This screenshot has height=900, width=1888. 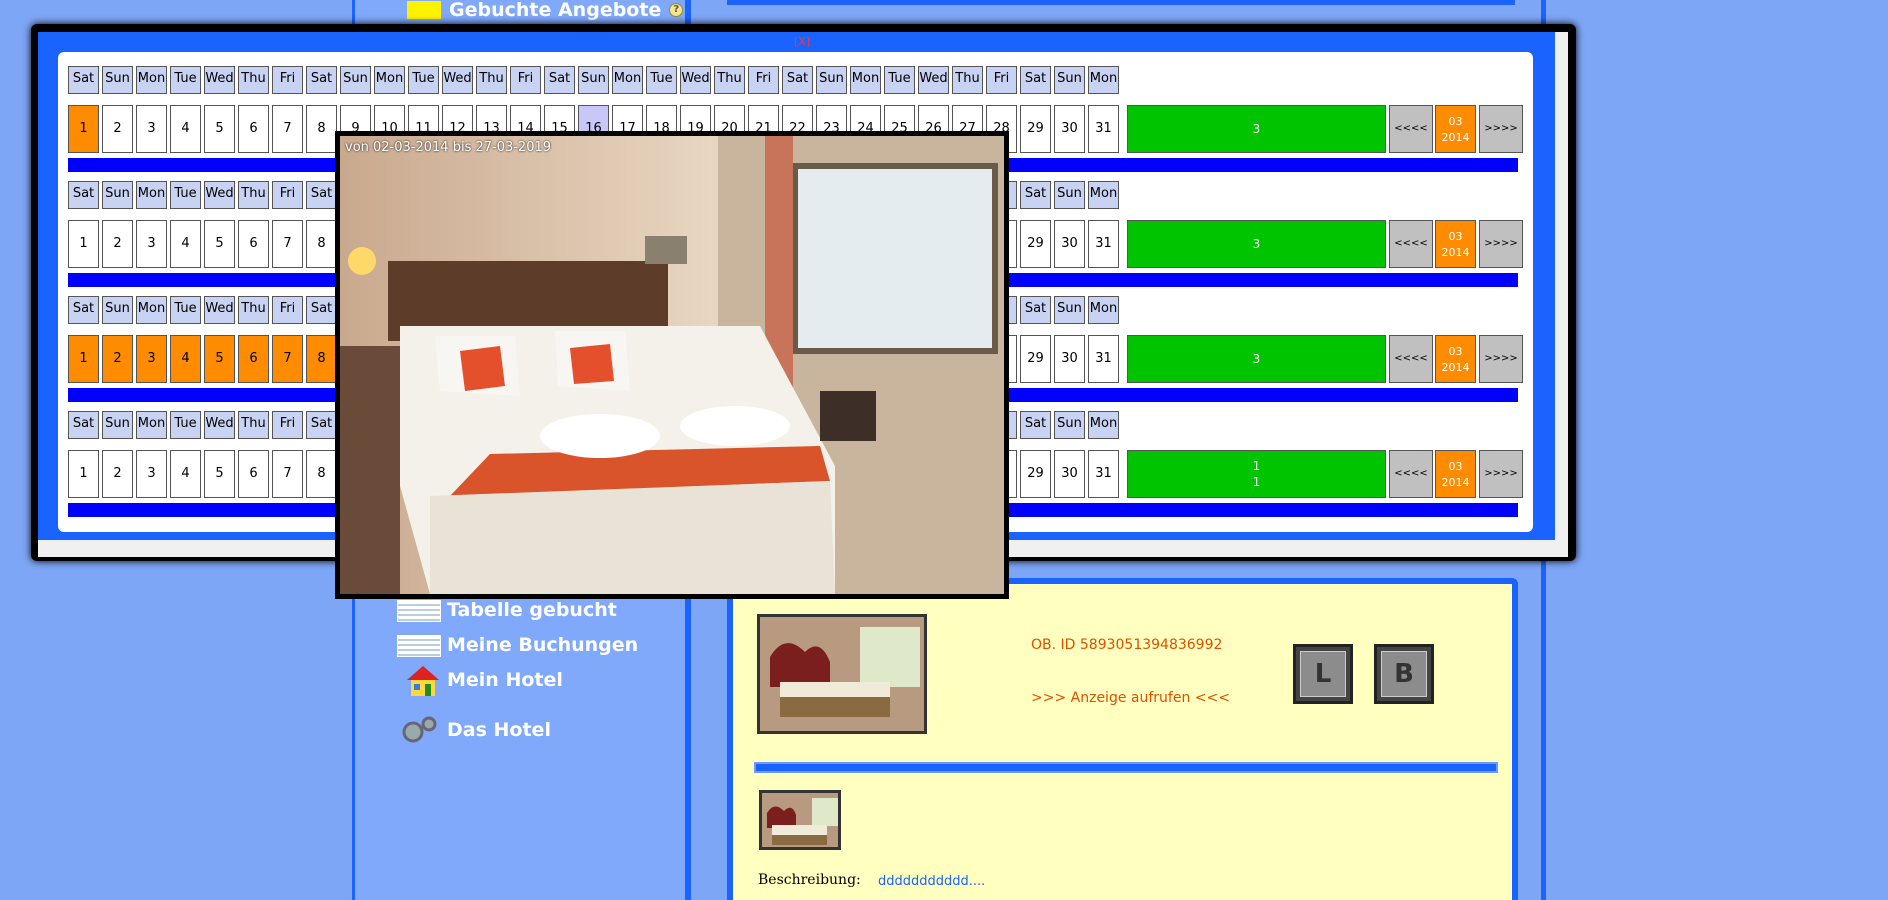 I want to click on close-button: [X], so click(x=802, y=41).